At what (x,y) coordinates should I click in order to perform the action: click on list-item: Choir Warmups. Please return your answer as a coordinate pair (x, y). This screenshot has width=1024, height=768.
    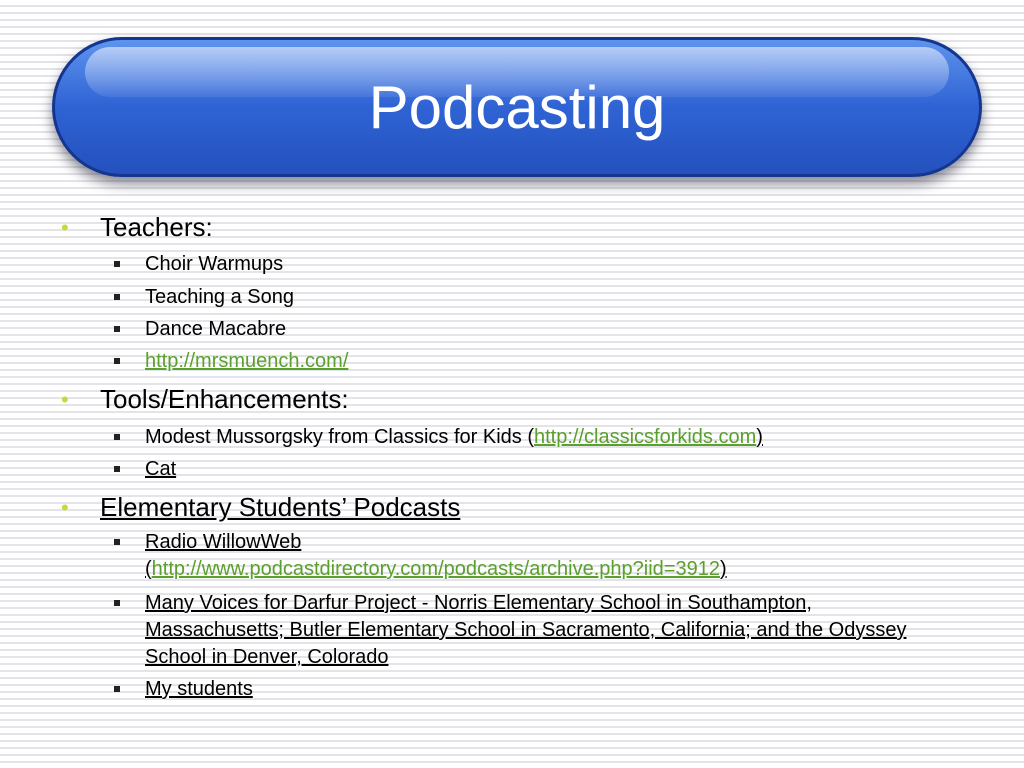
    Looking at the image, I should click on (214, 264).